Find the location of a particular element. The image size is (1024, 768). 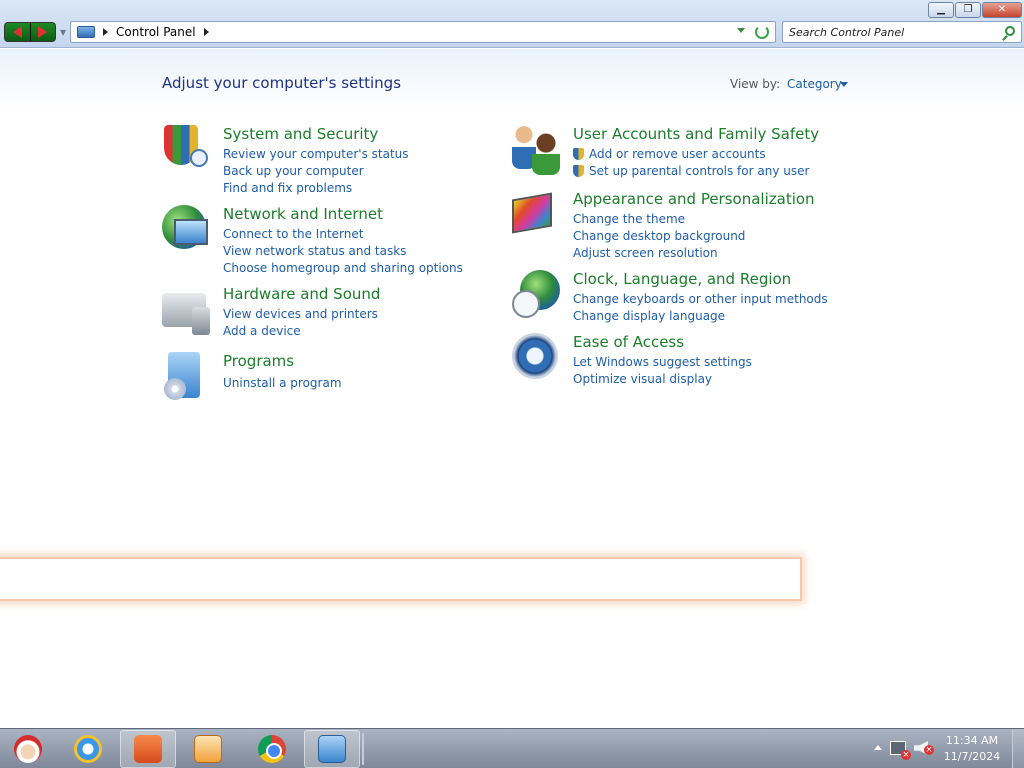

category-link: Optimize visual display is located at coordinates (662, 379).